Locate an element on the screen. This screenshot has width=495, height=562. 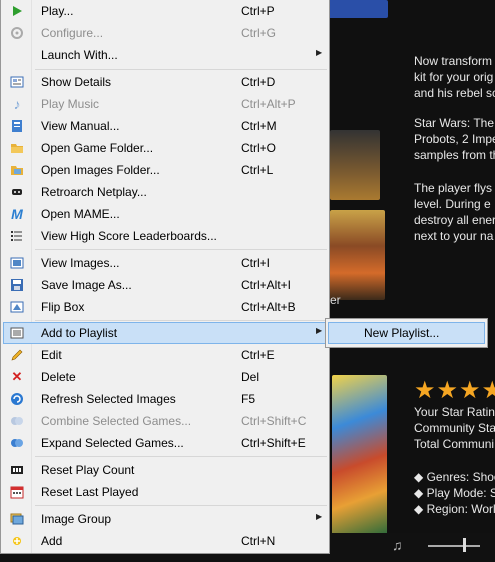
playlist-icon is located at coordinates (17, 333).